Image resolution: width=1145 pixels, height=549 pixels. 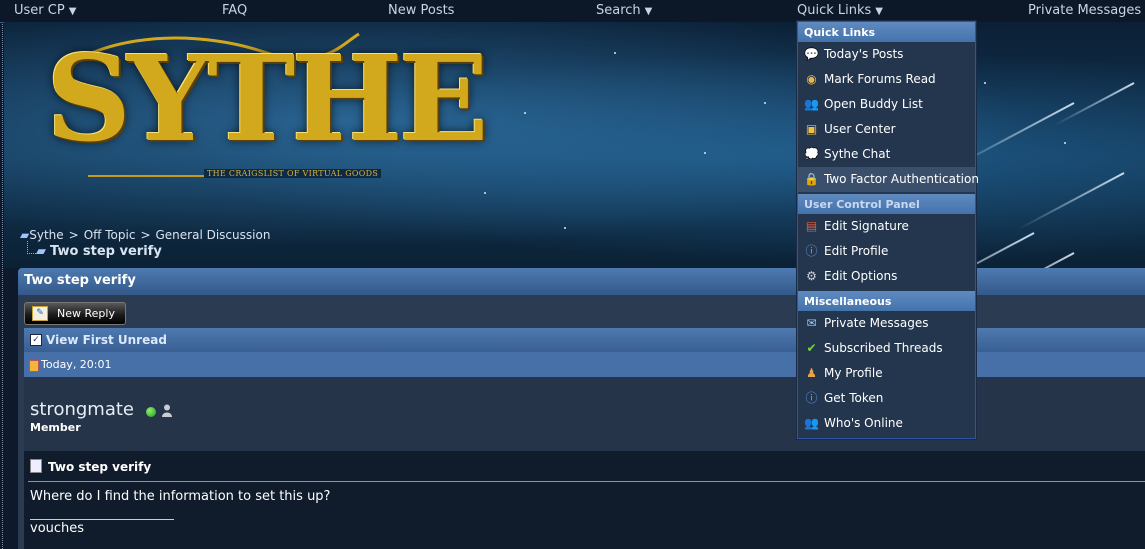 What do you see at coordinates (811, 348) in the screenshot?
I see `checkmark-icon: ✔` at bounding box center [811, 348].